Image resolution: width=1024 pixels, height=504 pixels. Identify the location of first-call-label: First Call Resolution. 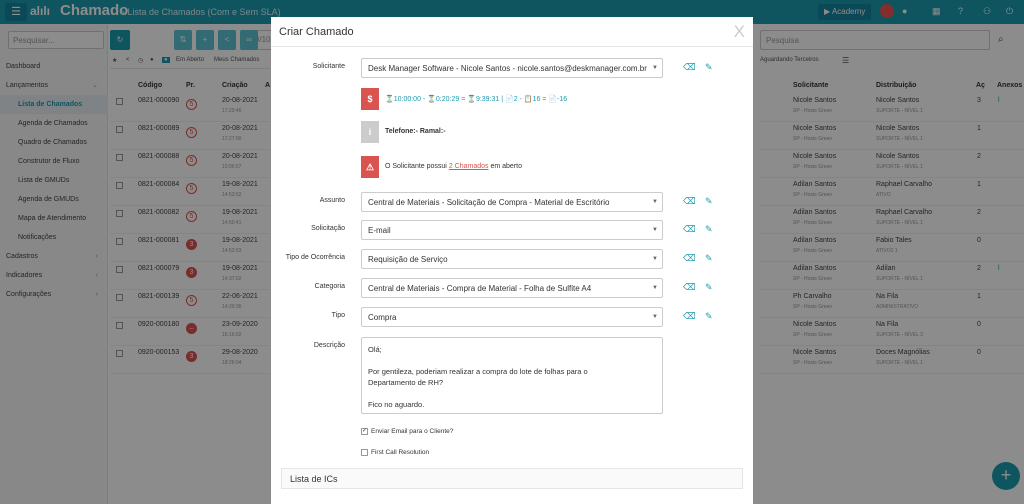
(400, 453).